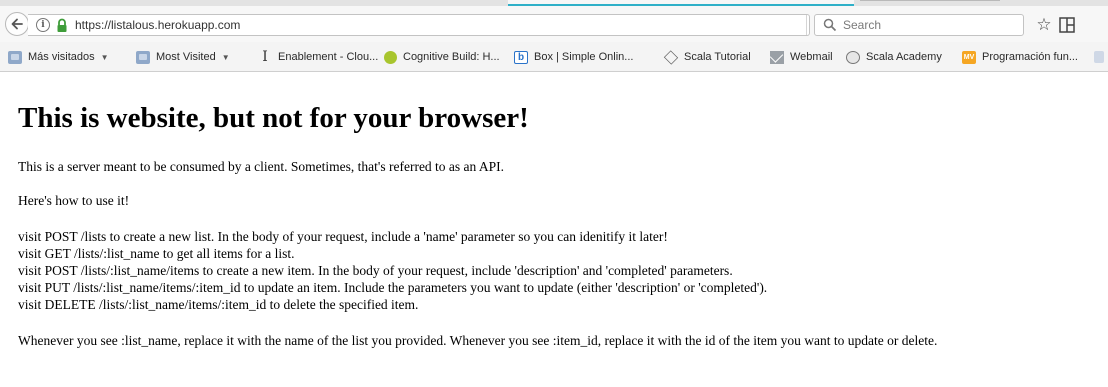  Describe the element at coordinates (1099, 57) in the screenshot. I see `bookmarks-overflow-icon` at that location.